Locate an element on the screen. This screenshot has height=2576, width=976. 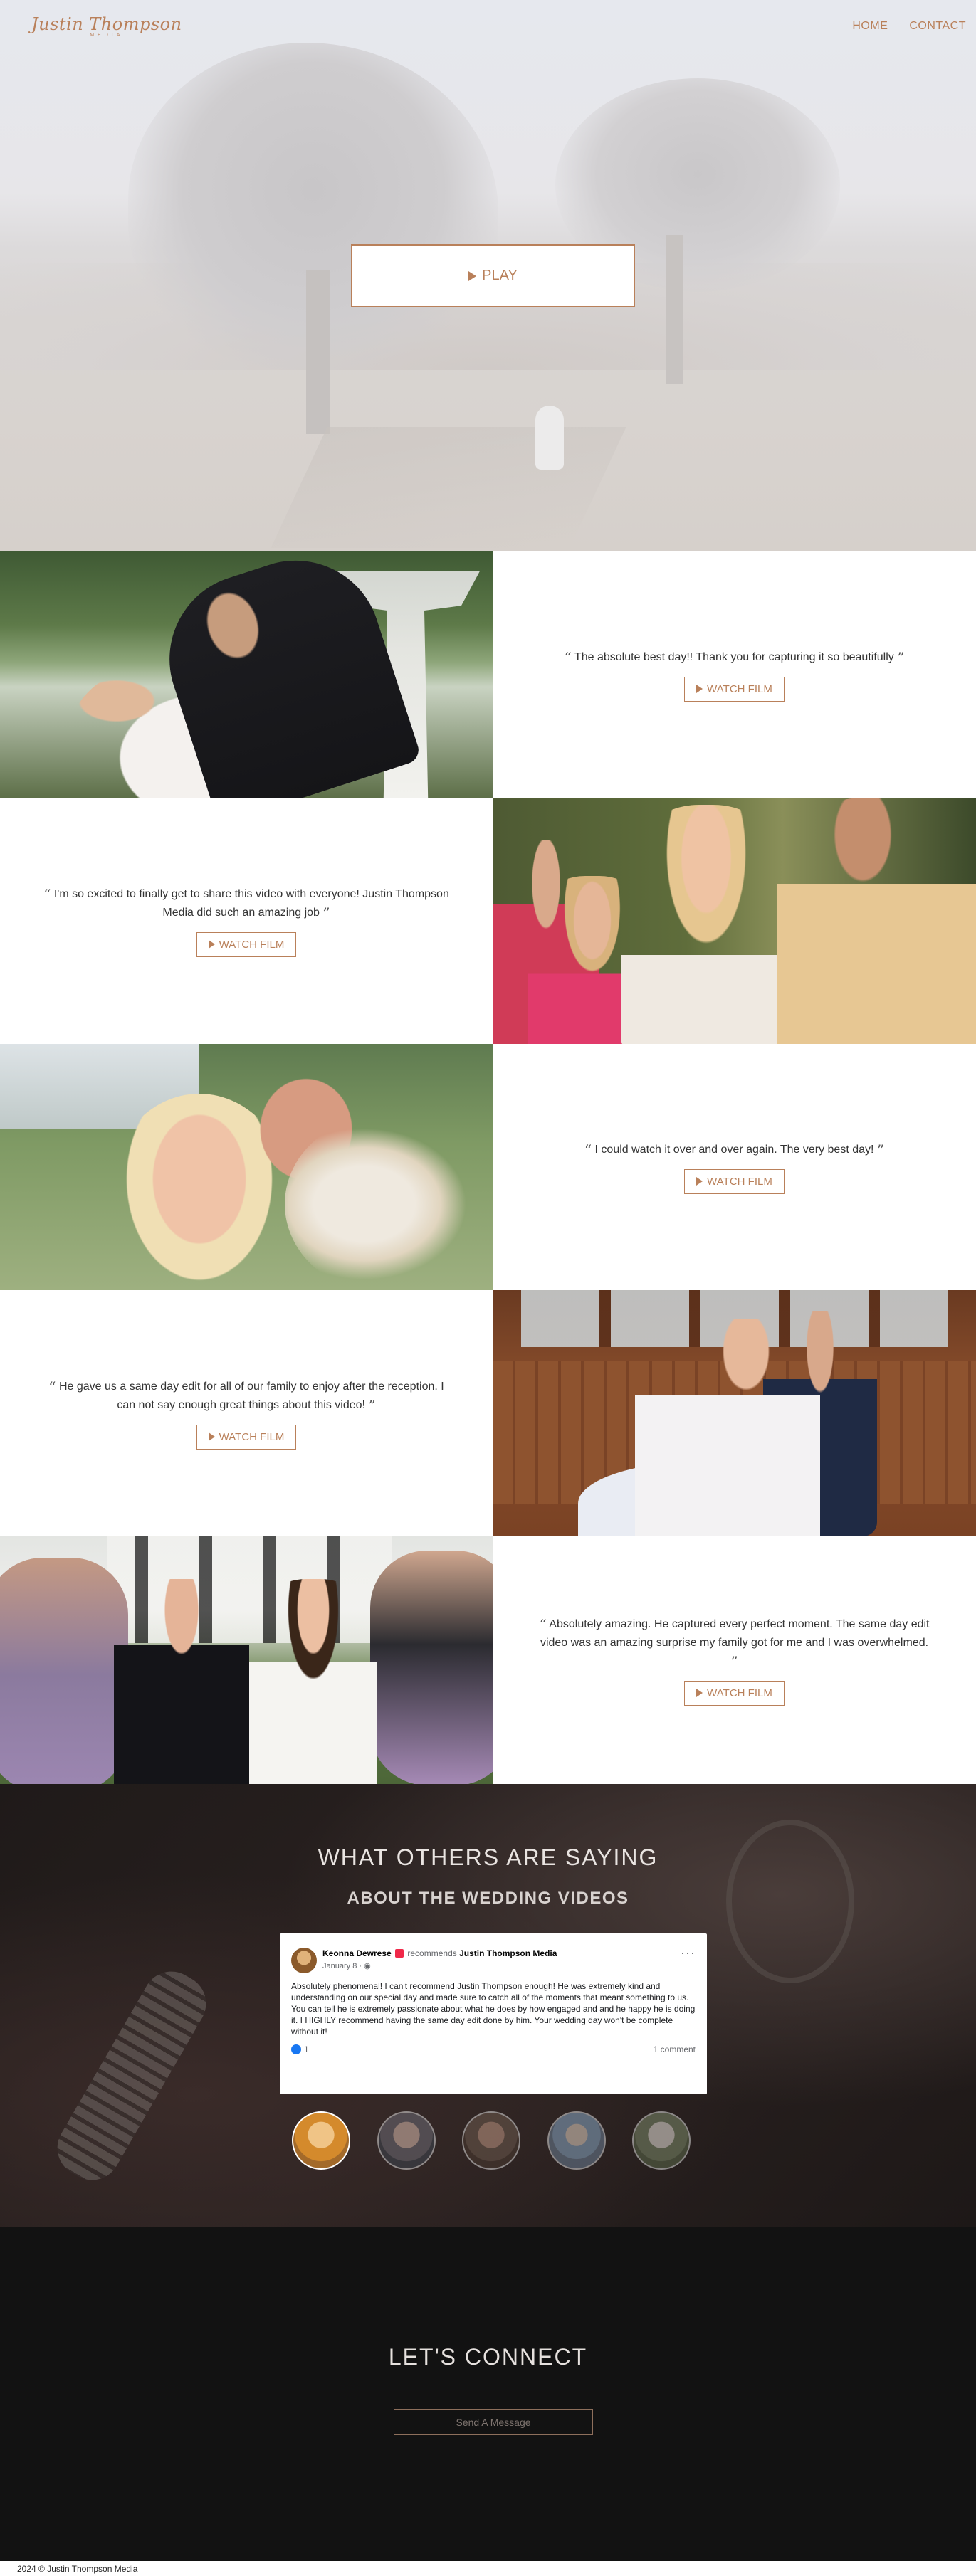
logo-main: Justin Thompson is located at coordinates (106, 24).